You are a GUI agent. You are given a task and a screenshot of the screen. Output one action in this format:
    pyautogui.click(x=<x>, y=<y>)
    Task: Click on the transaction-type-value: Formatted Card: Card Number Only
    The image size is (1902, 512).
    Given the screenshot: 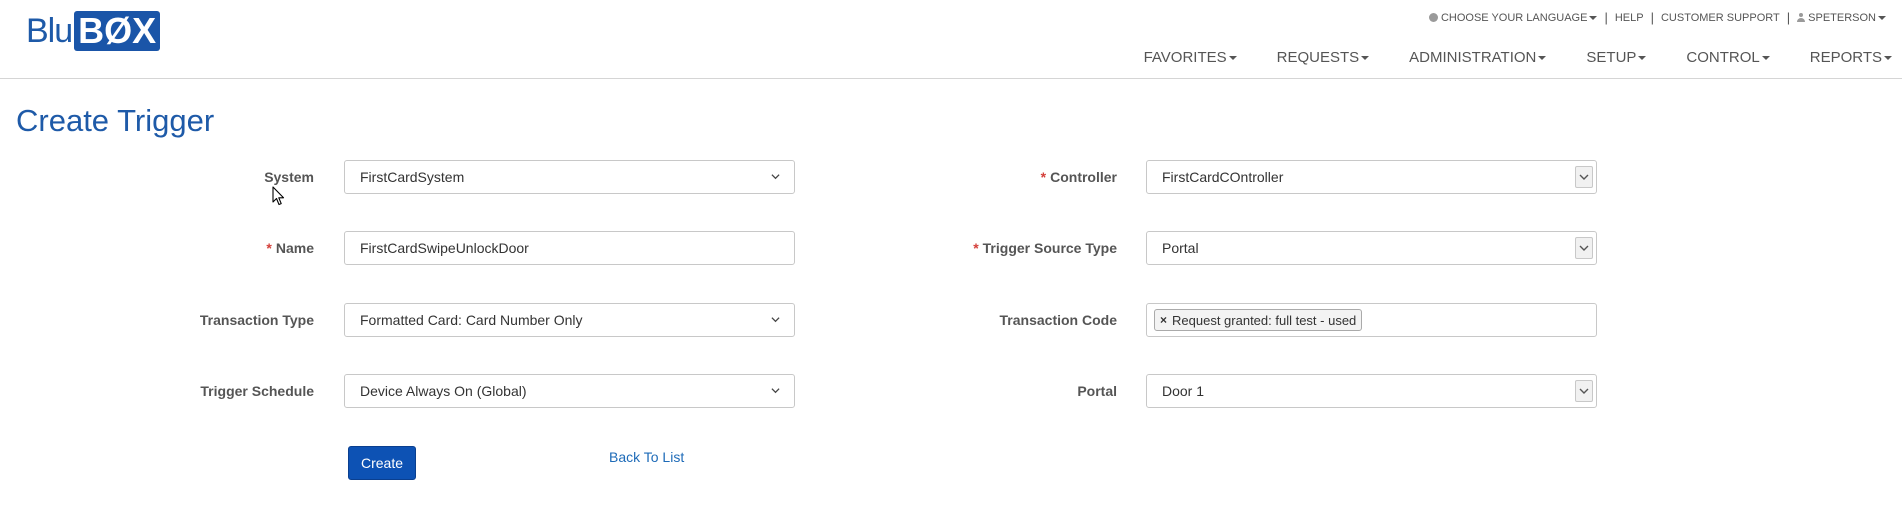 What is the action you would take?
    pyautogui.click(x=471, y=320)
    